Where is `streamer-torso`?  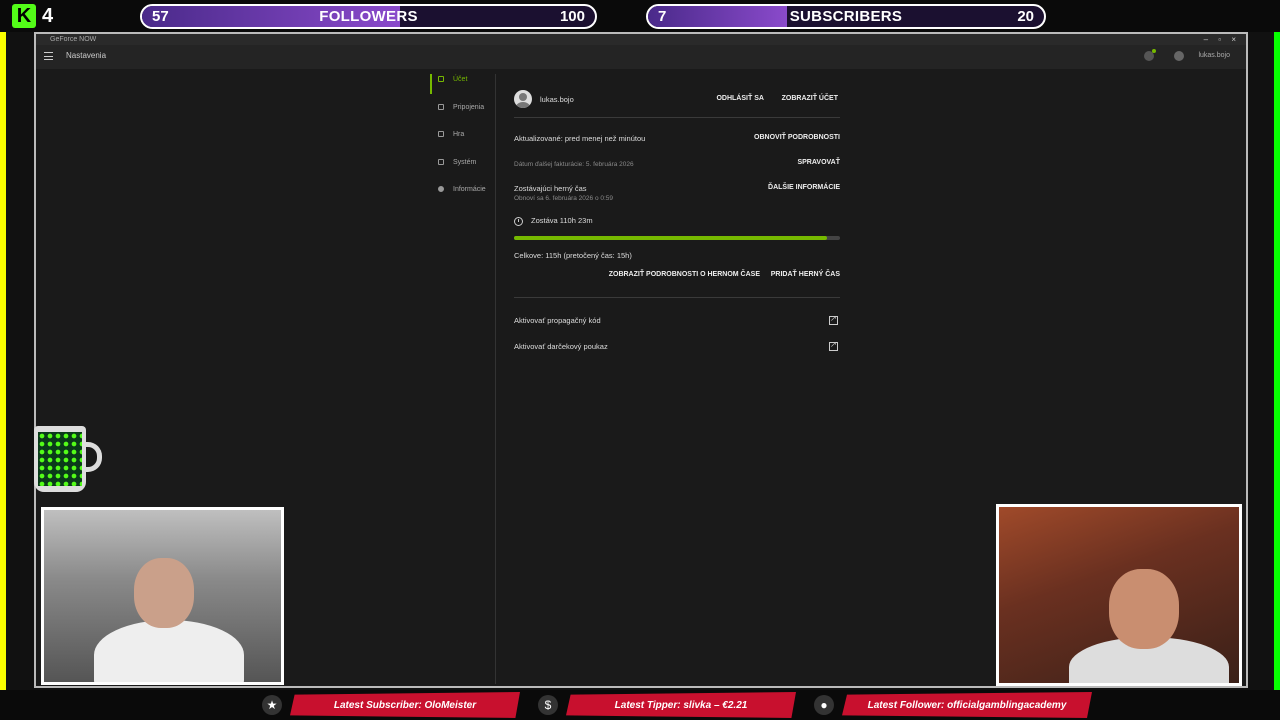
streamer-torso is located at coordinates (169, 651).